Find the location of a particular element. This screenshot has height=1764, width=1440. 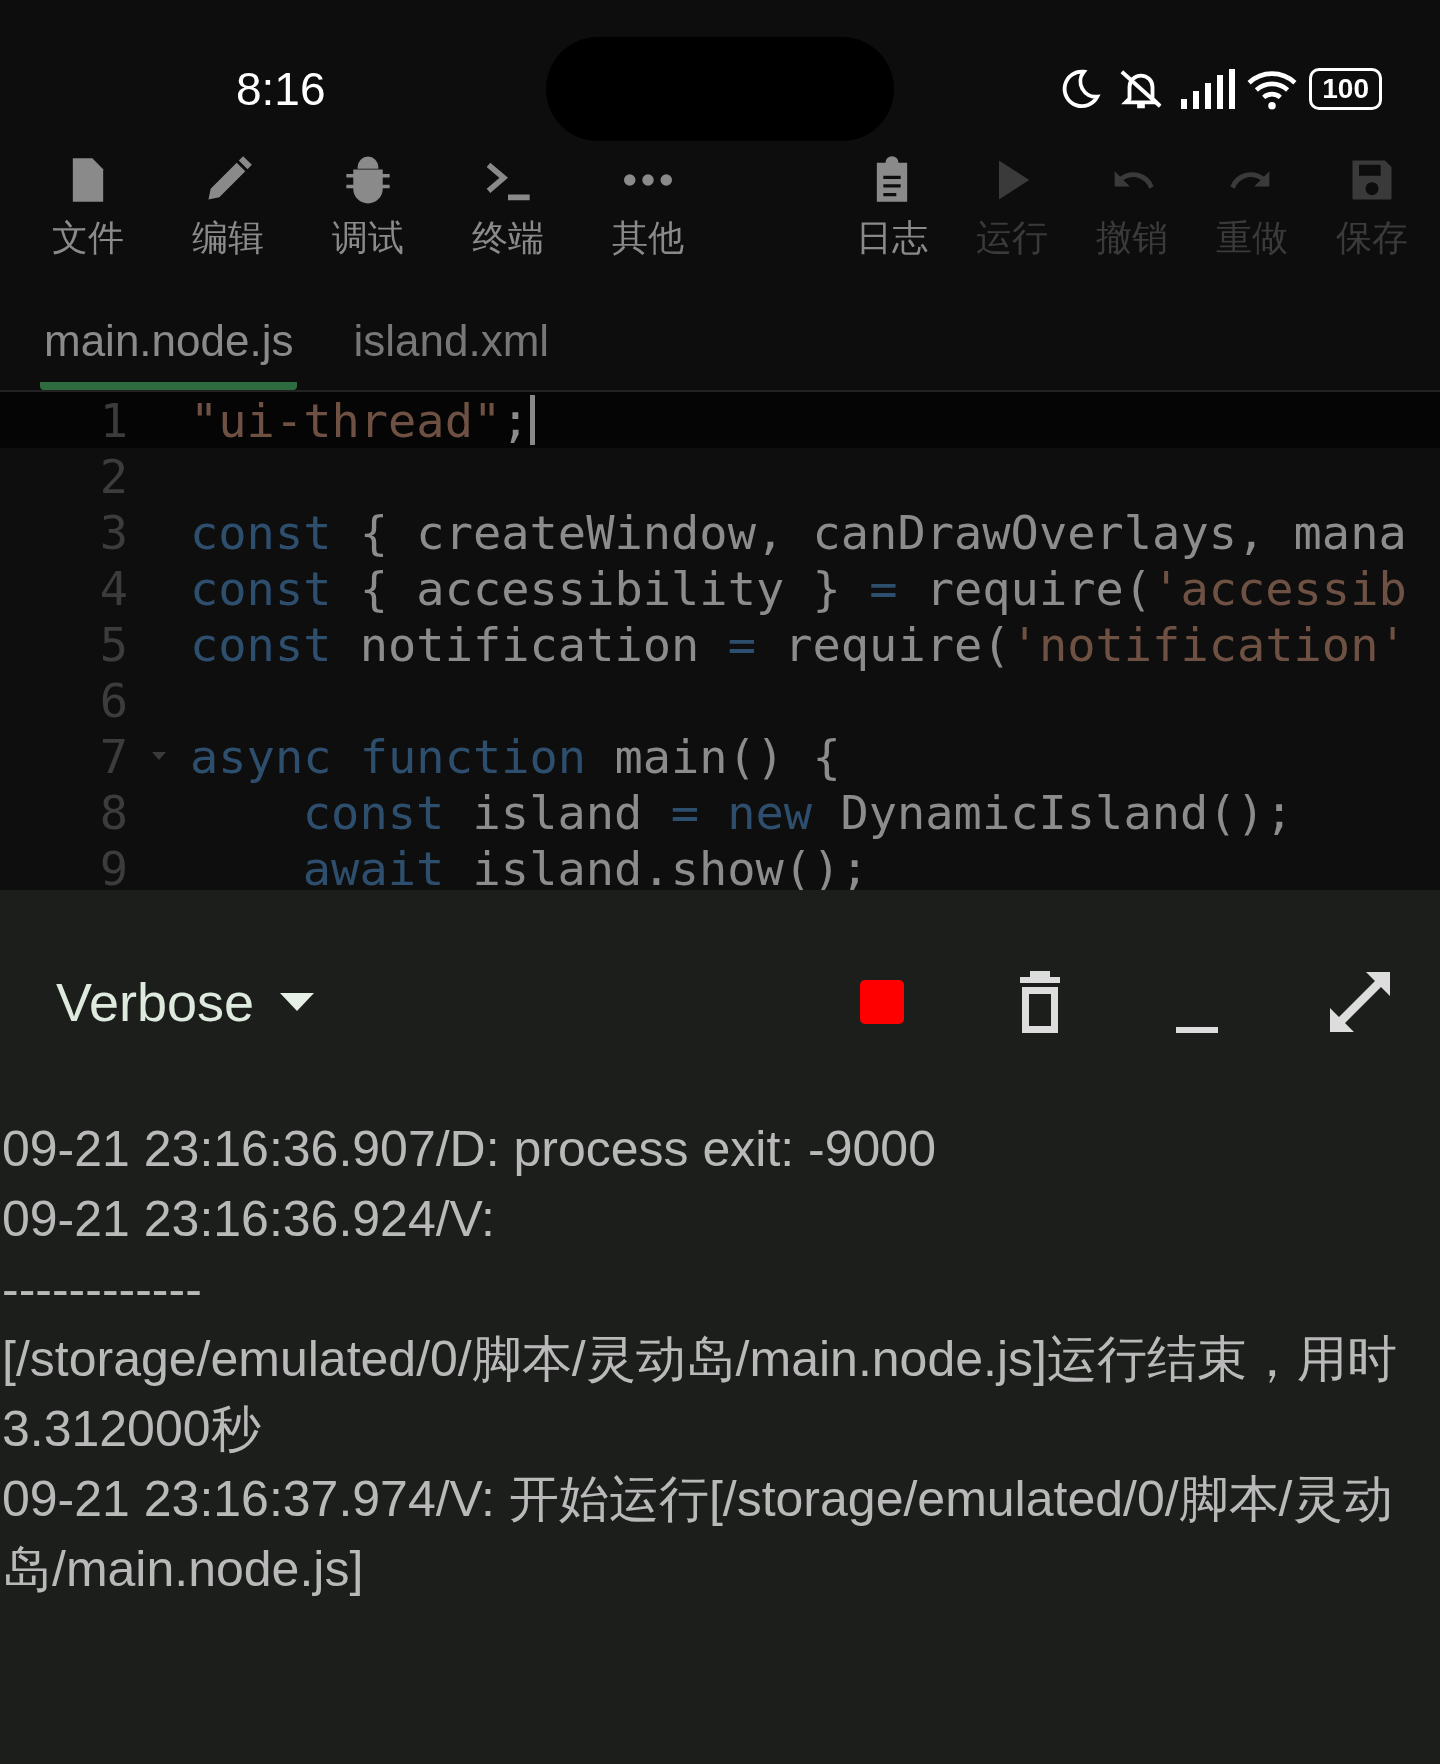

battery-indicator: 100 is located at coordinates (1345, 89).